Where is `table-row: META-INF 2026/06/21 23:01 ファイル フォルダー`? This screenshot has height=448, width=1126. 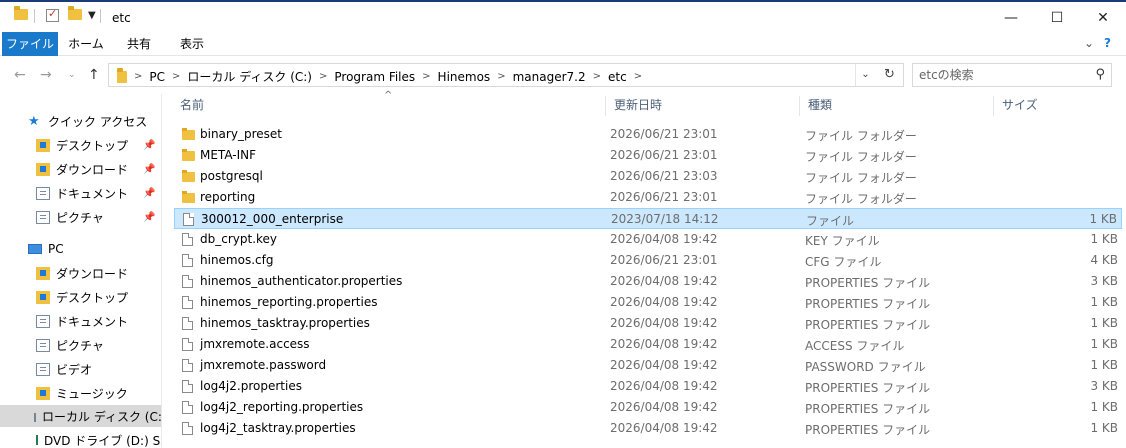
table-row: META-INF 2026/06/21 23:01 ファイル フォルダー is located at coordinates (648, 155).